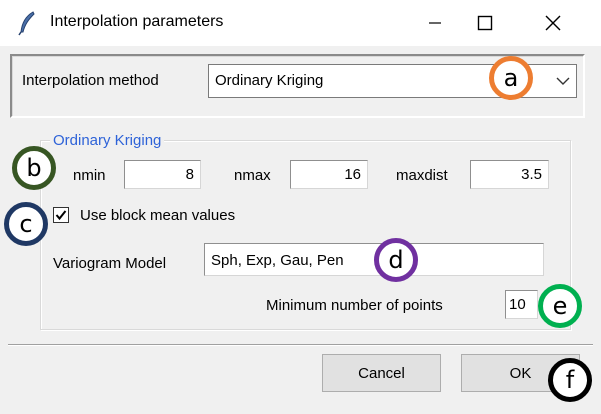  I want to click on feather-icon, so click(27, 23).